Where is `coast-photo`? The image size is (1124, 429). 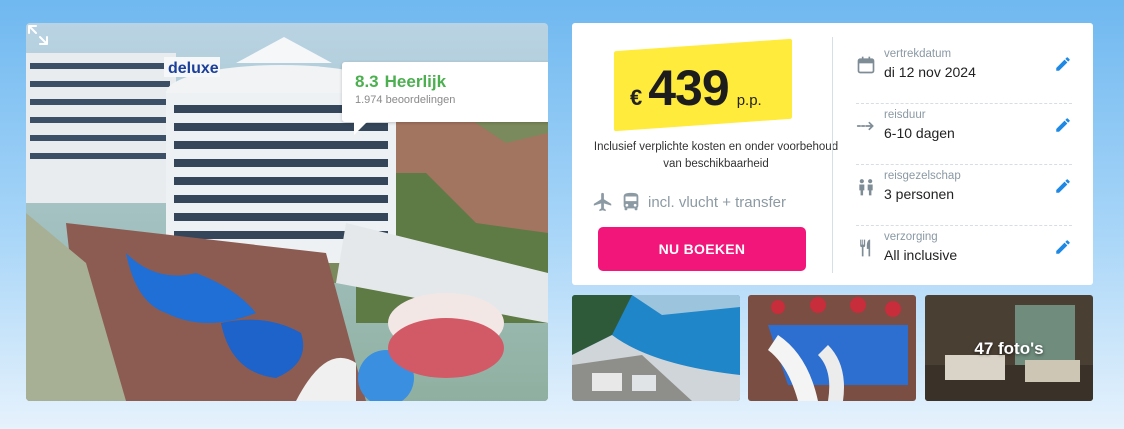
coast-photo is located at coordinates (656, 348).